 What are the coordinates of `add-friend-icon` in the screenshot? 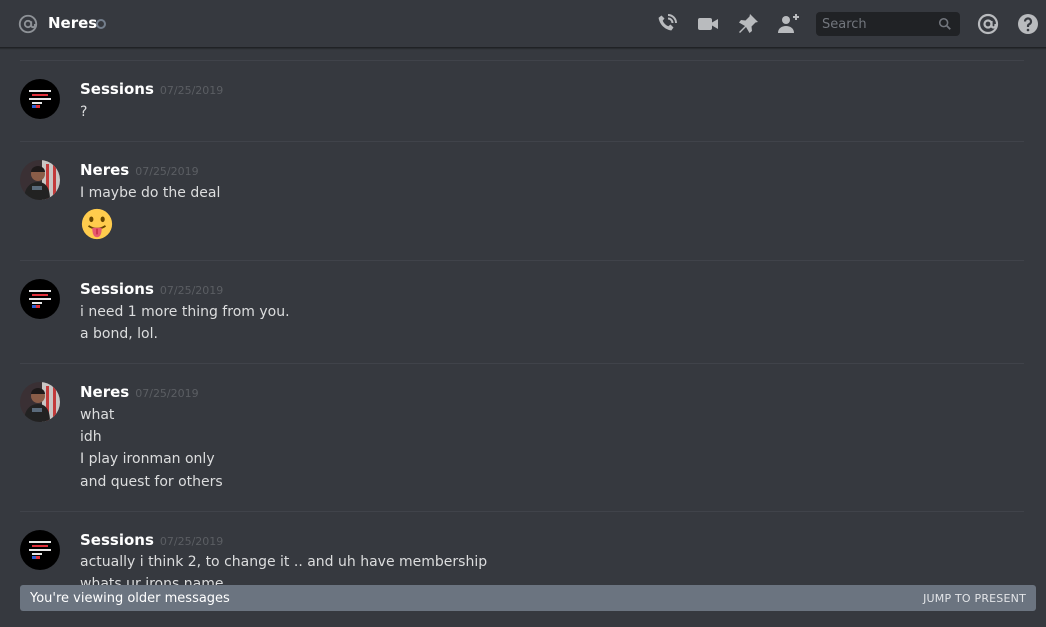 It's located at (789, 24).